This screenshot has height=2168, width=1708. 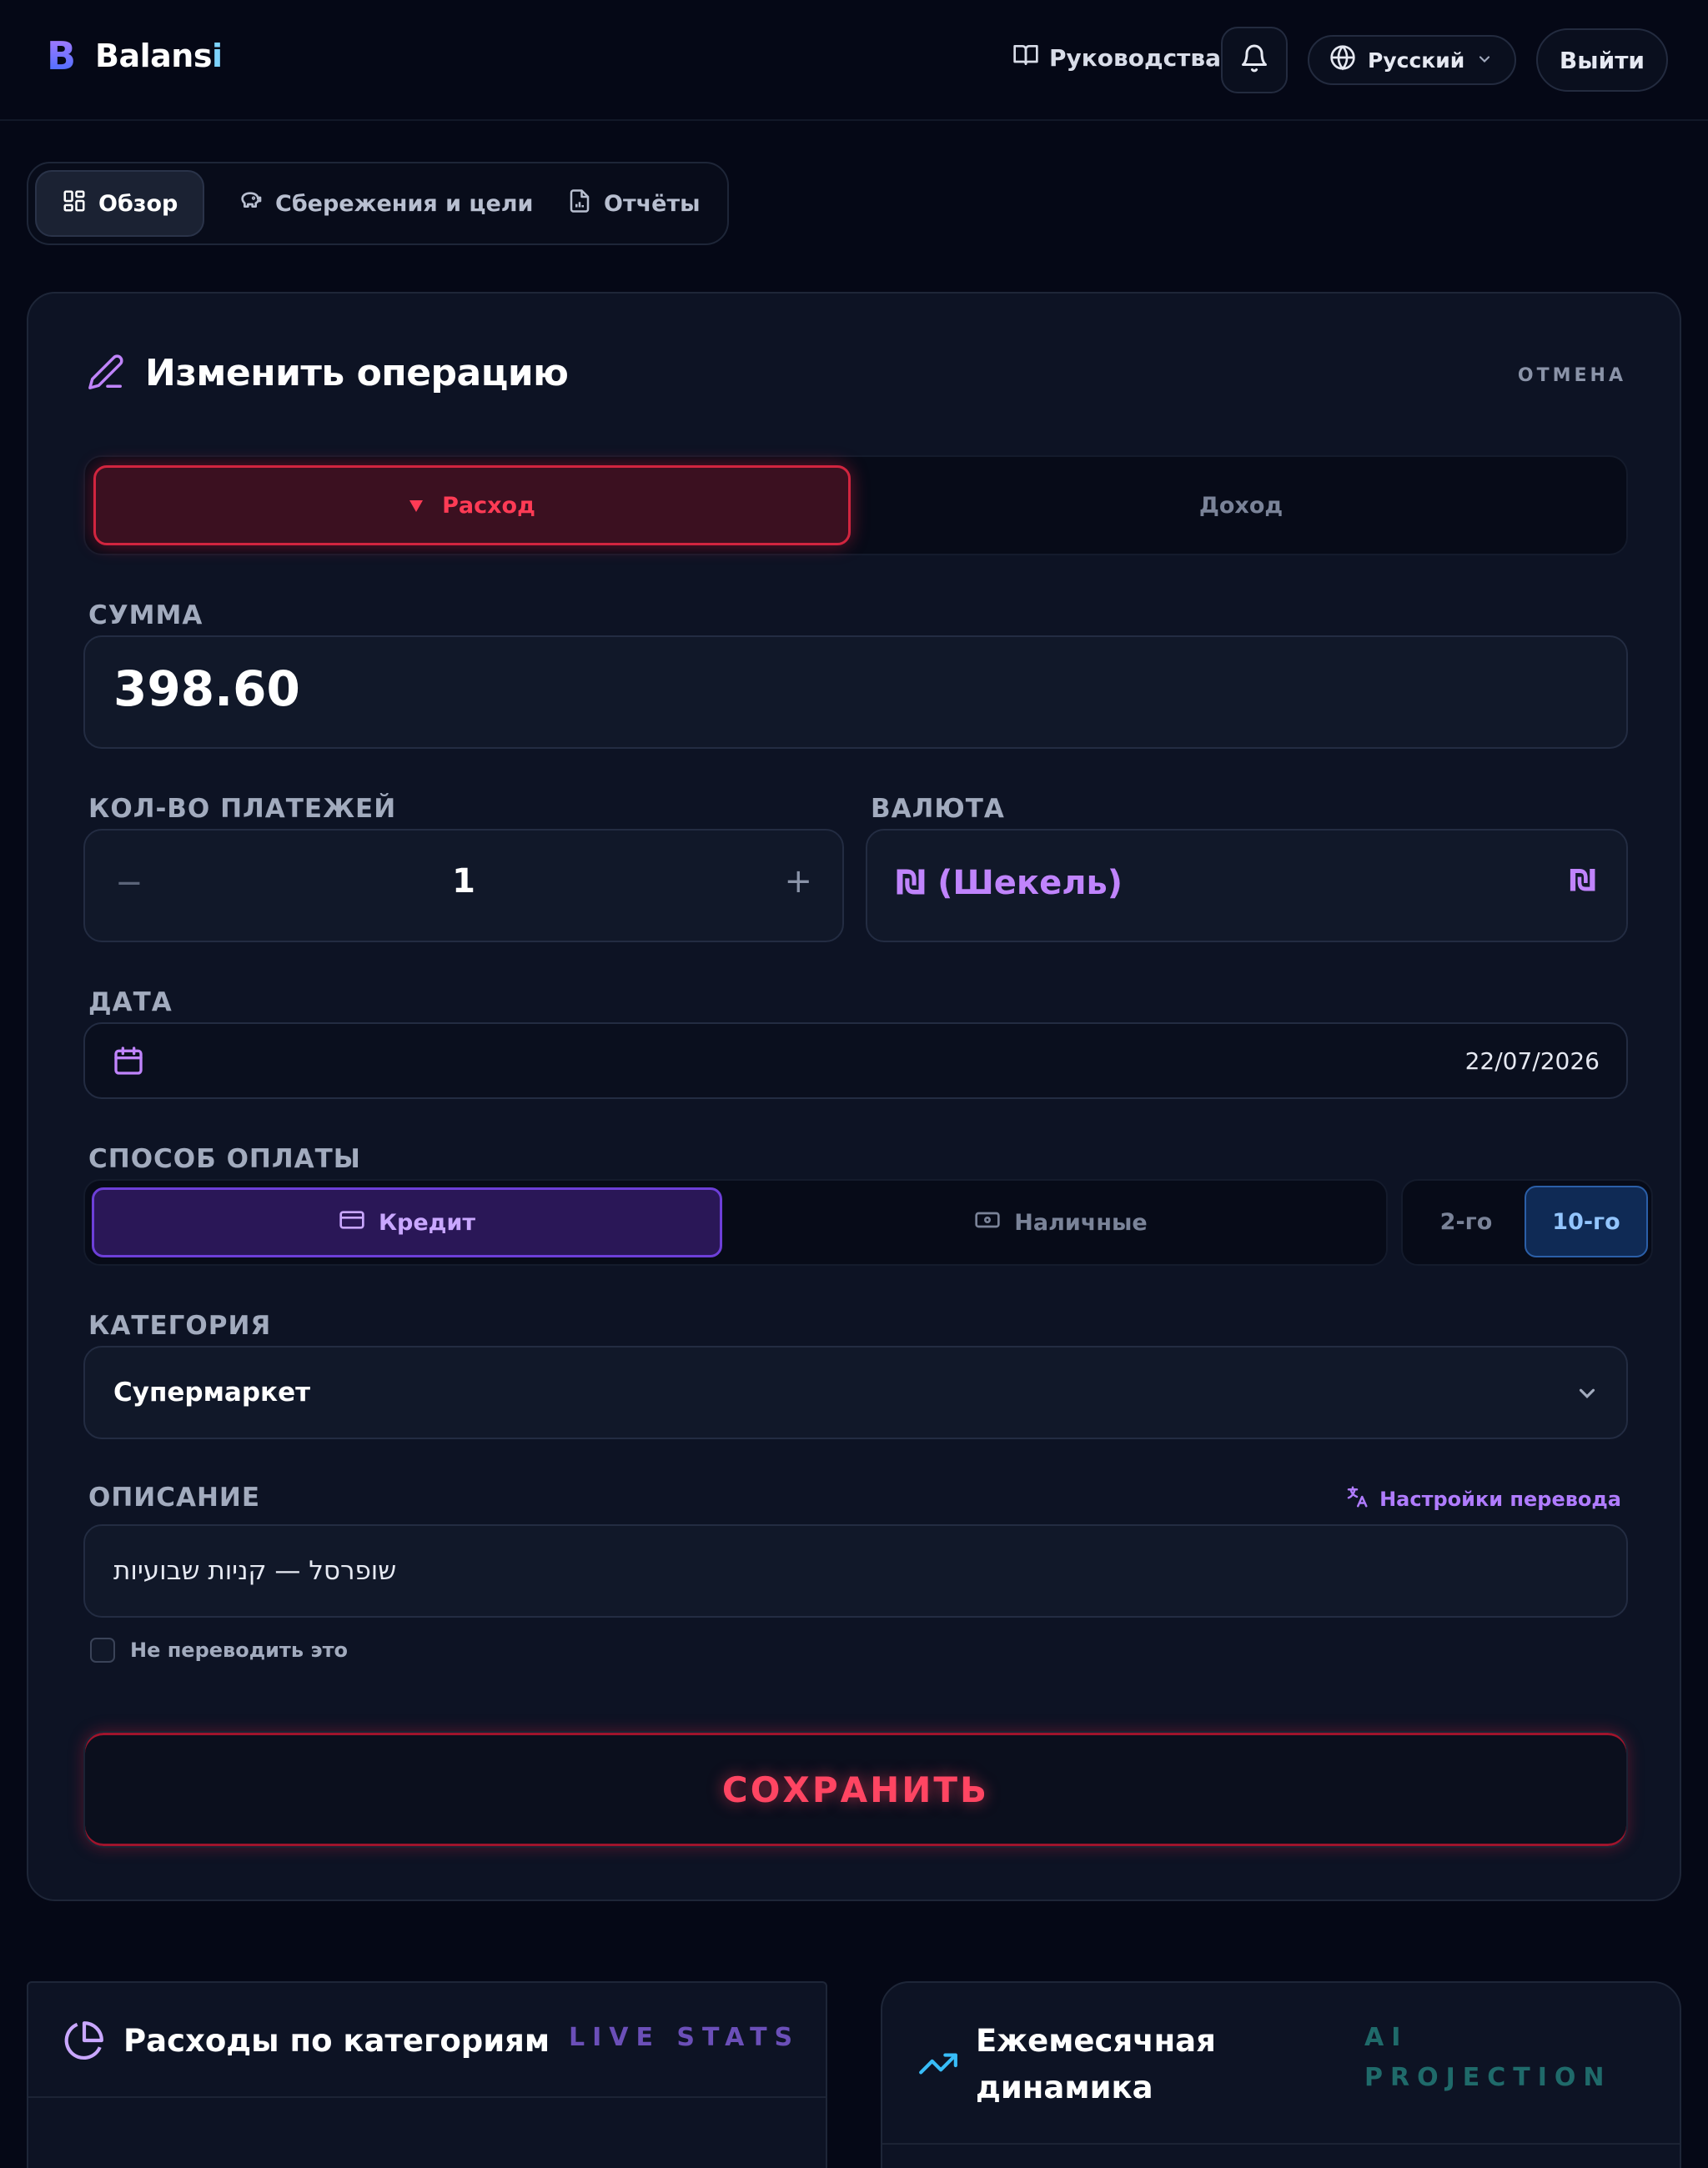 What do you see at coordinates (106, 373) in the screenshot?
I see `pencil-icon` at bounding box center [106, 373].